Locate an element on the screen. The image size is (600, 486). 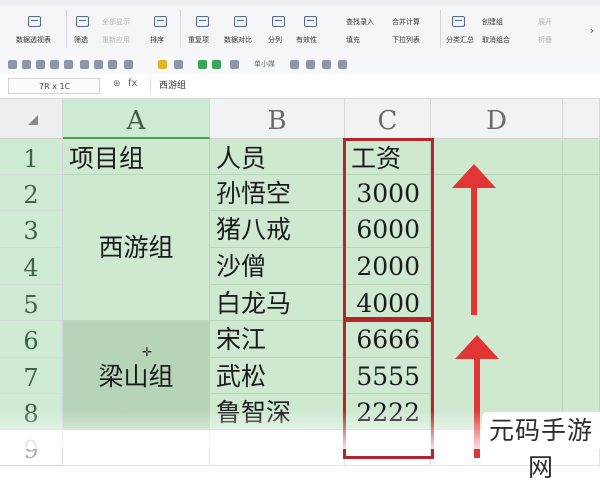
cell-b1: 人员 is located at coordinates (277, 157).